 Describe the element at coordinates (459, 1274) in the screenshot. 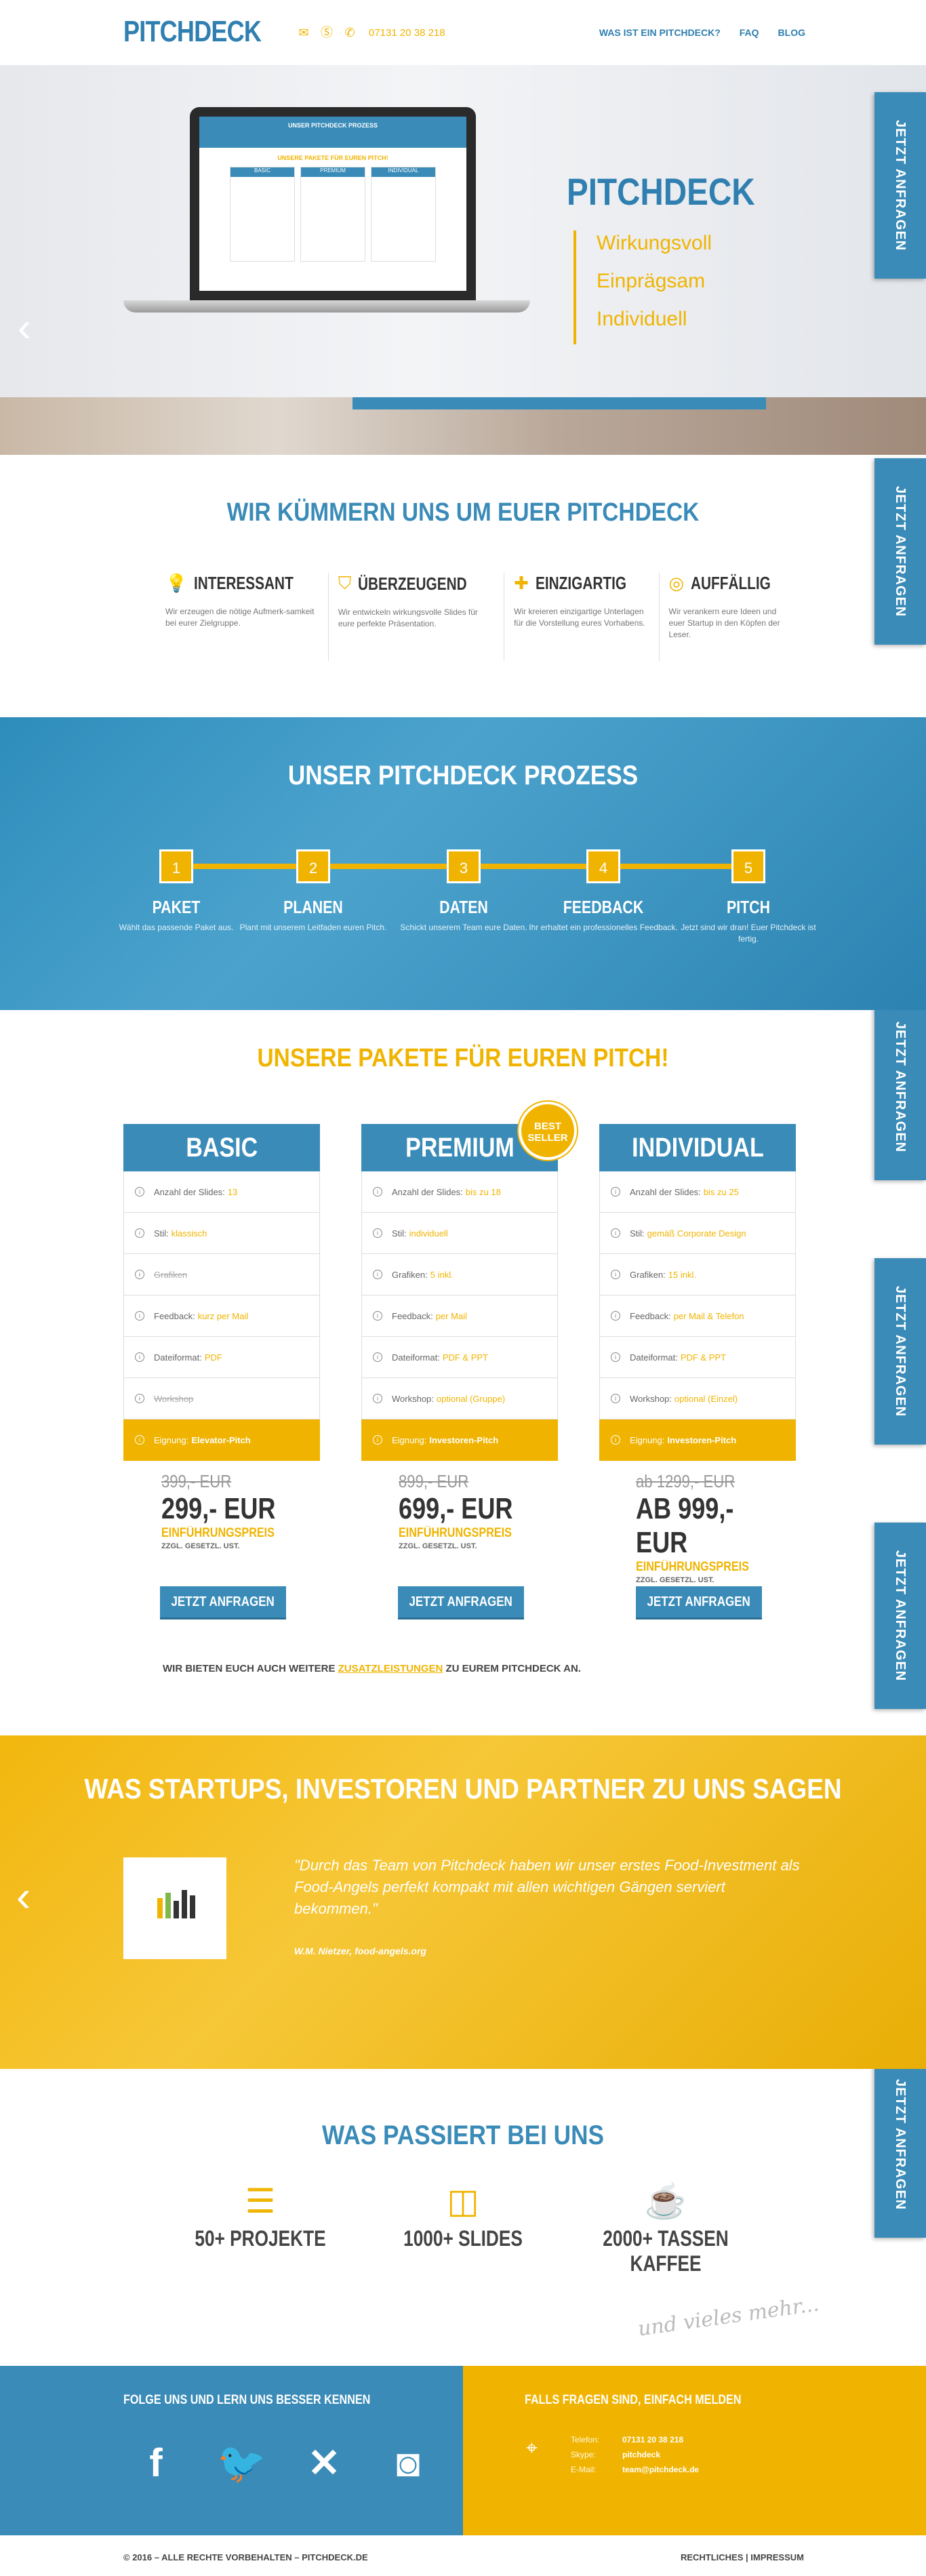

I see `plan-row: i Grafiken: 5 inkl.` at that location.